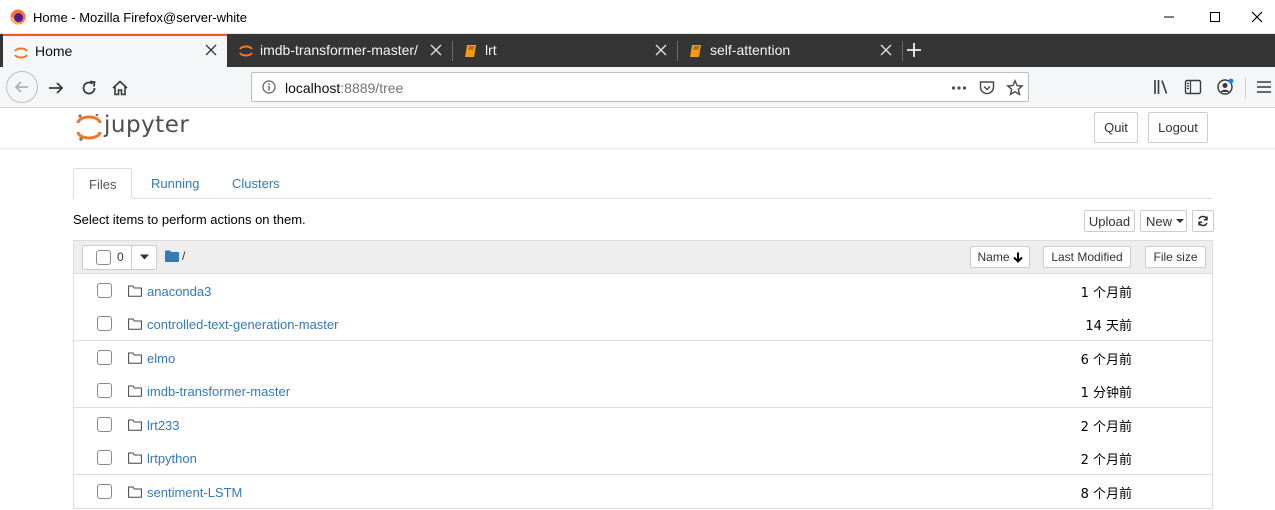 This screenshot has height=510, width=1275. I want to click on url-text: localhost:8889/tree, so click(344, 88).